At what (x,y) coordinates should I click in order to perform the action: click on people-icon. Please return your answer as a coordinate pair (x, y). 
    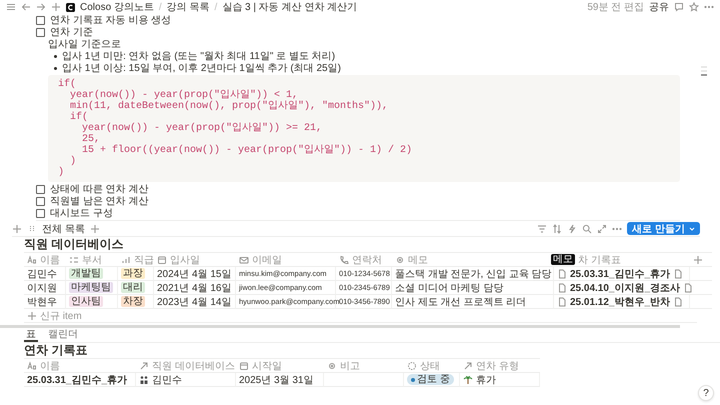
    Looking at the image, I should click on (144, 379).